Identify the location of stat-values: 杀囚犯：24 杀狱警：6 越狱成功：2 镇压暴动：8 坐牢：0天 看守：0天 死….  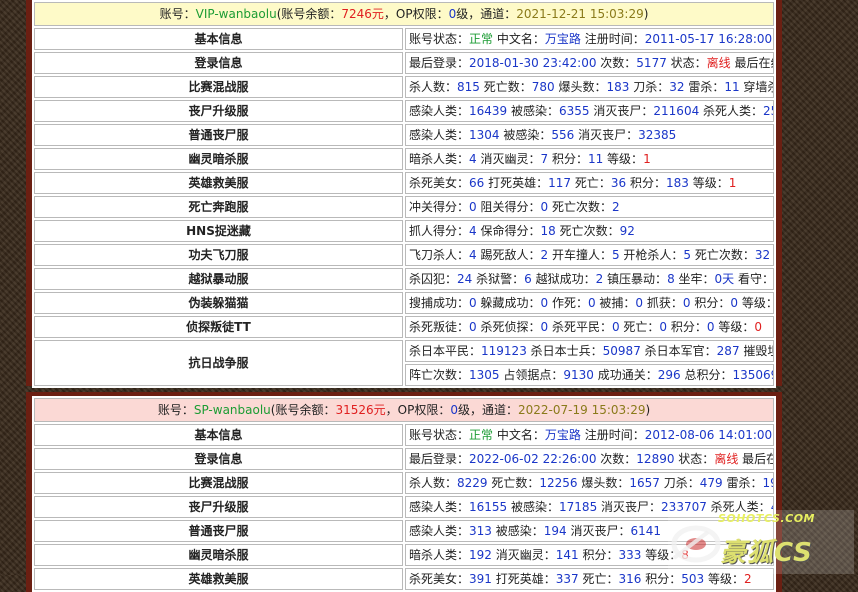
(589, 279).